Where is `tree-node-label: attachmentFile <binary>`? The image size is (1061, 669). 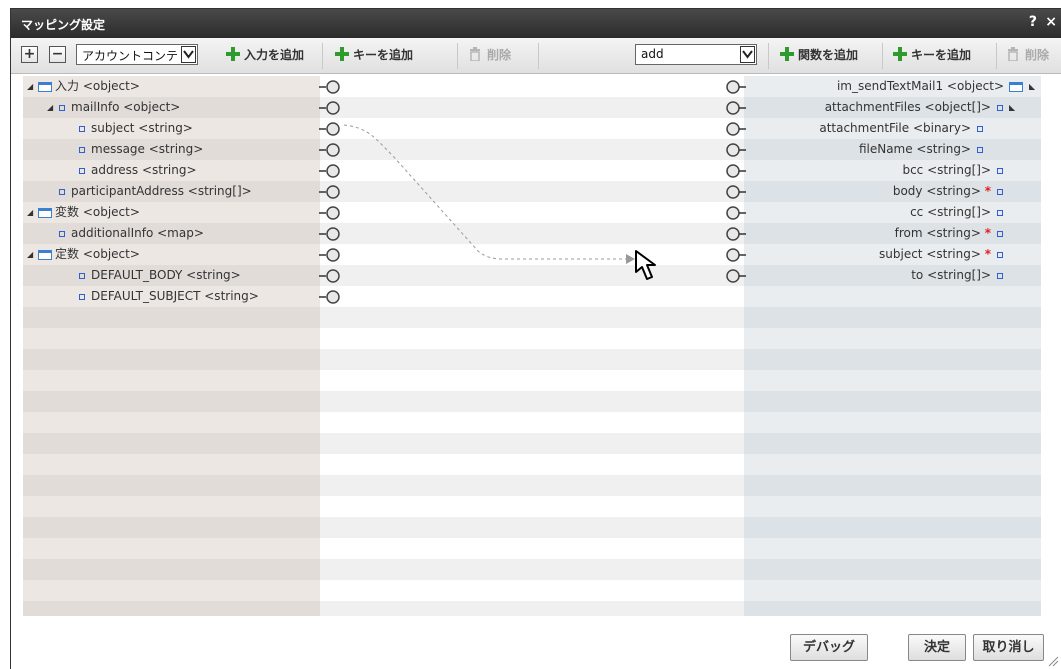 tree-node-label: attachmentFile <binary> is located at coordinates (895, 128).